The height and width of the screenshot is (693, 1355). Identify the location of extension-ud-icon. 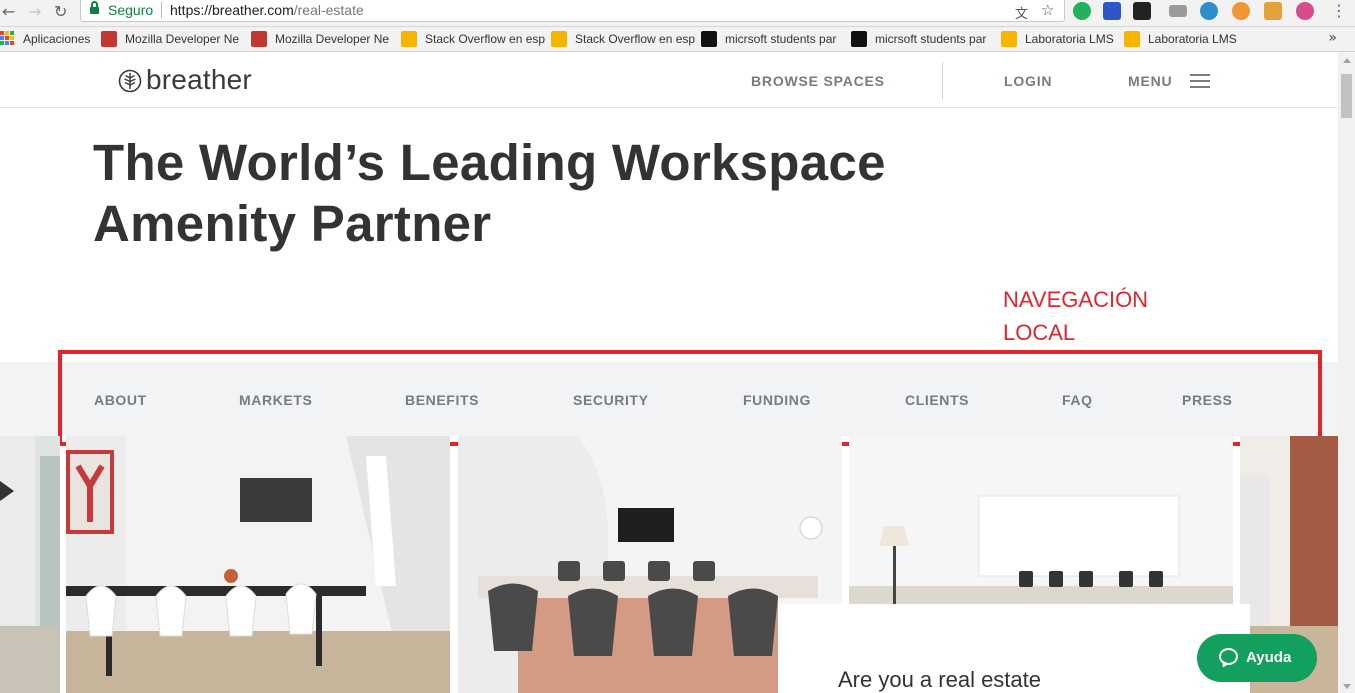
(1082, 11).